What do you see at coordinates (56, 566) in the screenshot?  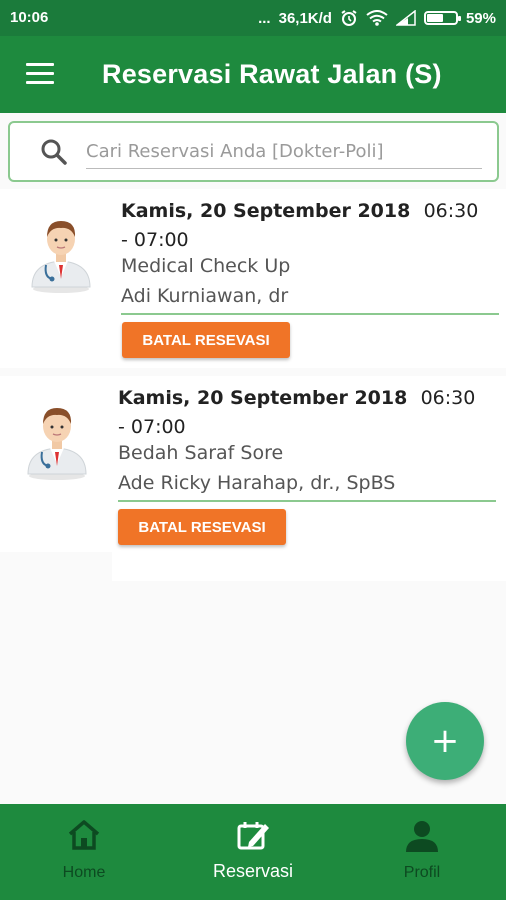 I see `card-gap` at bounding box center [56, 566].